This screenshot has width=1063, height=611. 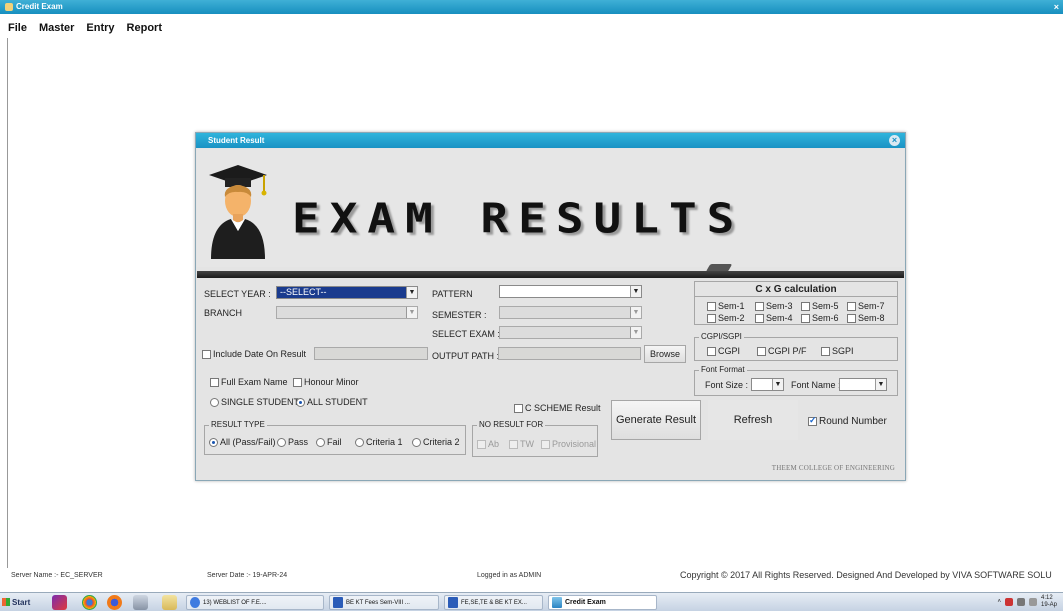 I want to click on cgpi-sgpi-title: CGPI/SGPI, so click(x=721, y=336).